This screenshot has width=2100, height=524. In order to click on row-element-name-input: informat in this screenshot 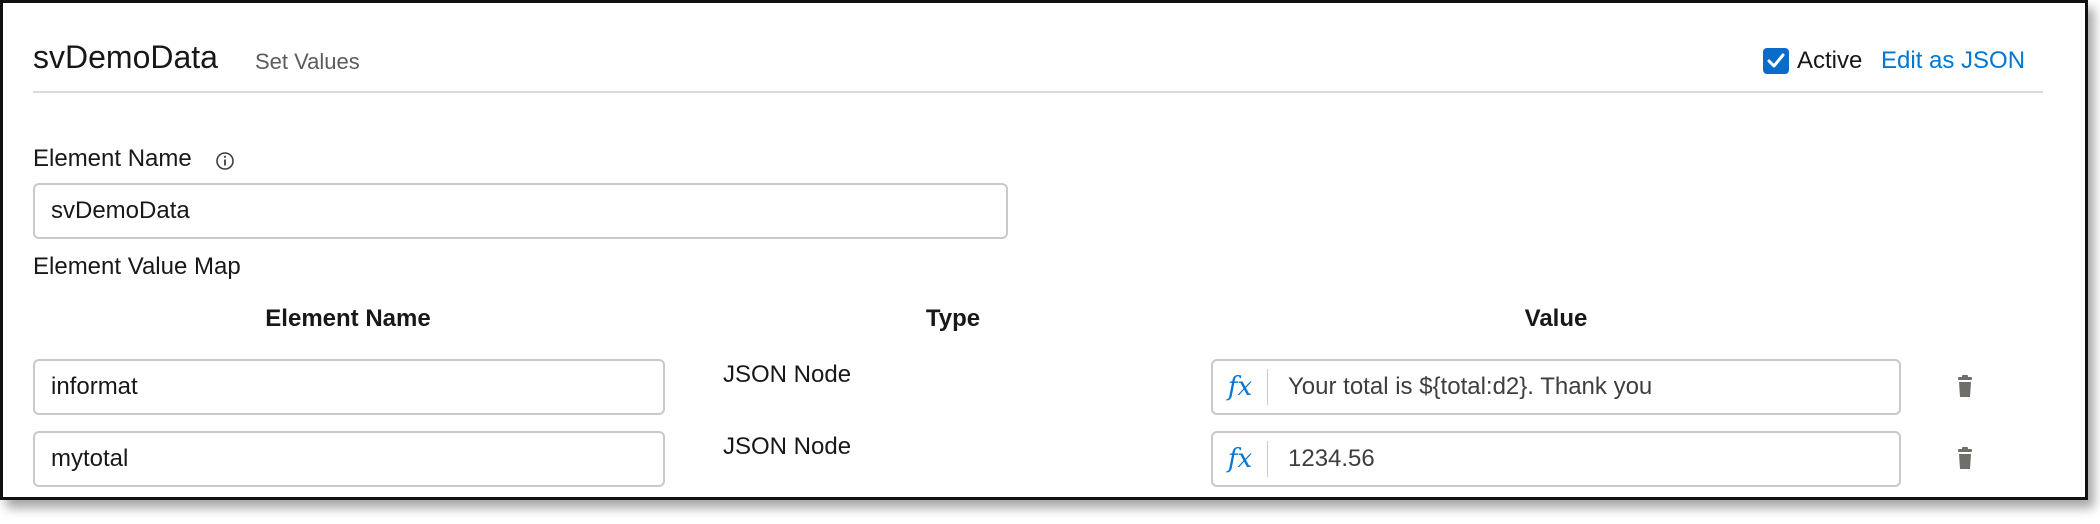, I will do `click(349, 387)`.